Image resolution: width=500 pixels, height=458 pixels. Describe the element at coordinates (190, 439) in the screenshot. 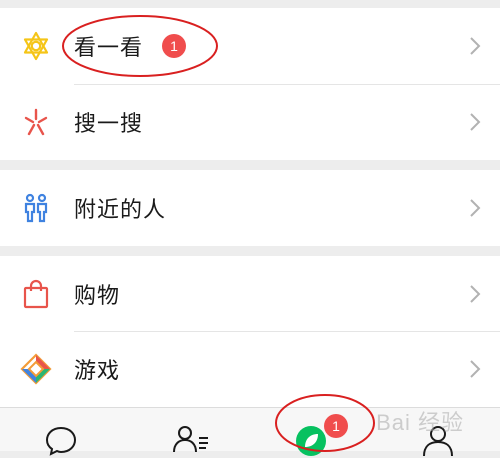

I see `contacts-icon` at that location.